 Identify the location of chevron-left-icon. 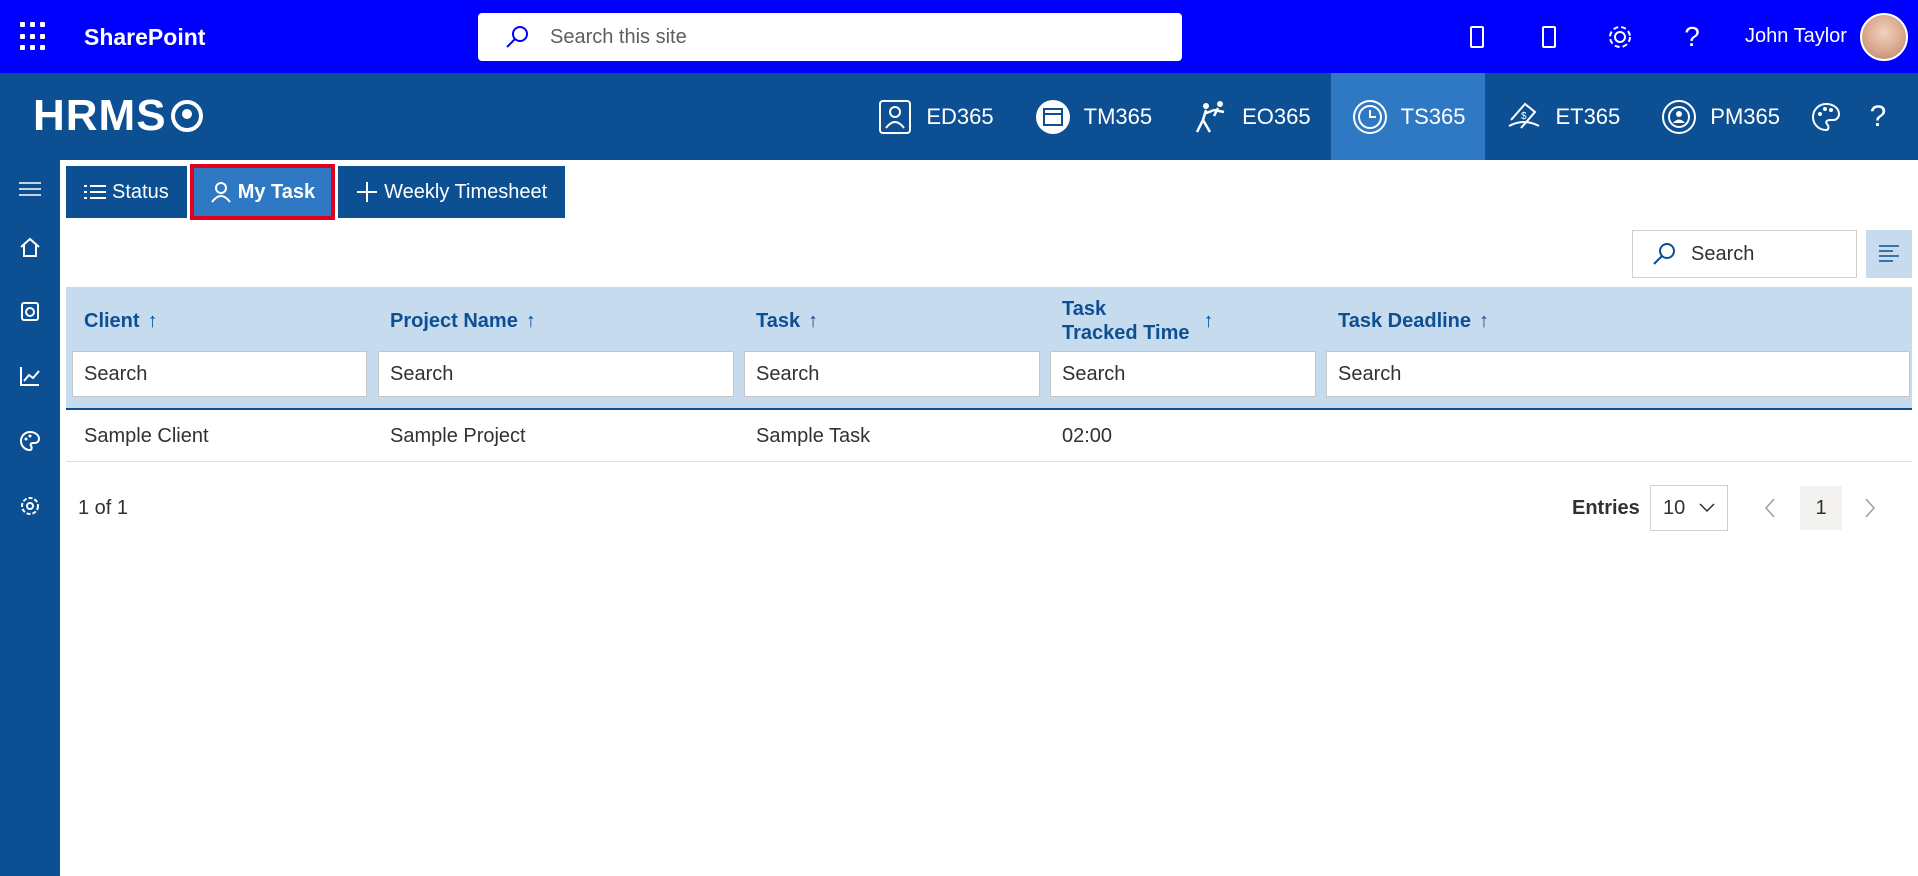
(1769, 508).